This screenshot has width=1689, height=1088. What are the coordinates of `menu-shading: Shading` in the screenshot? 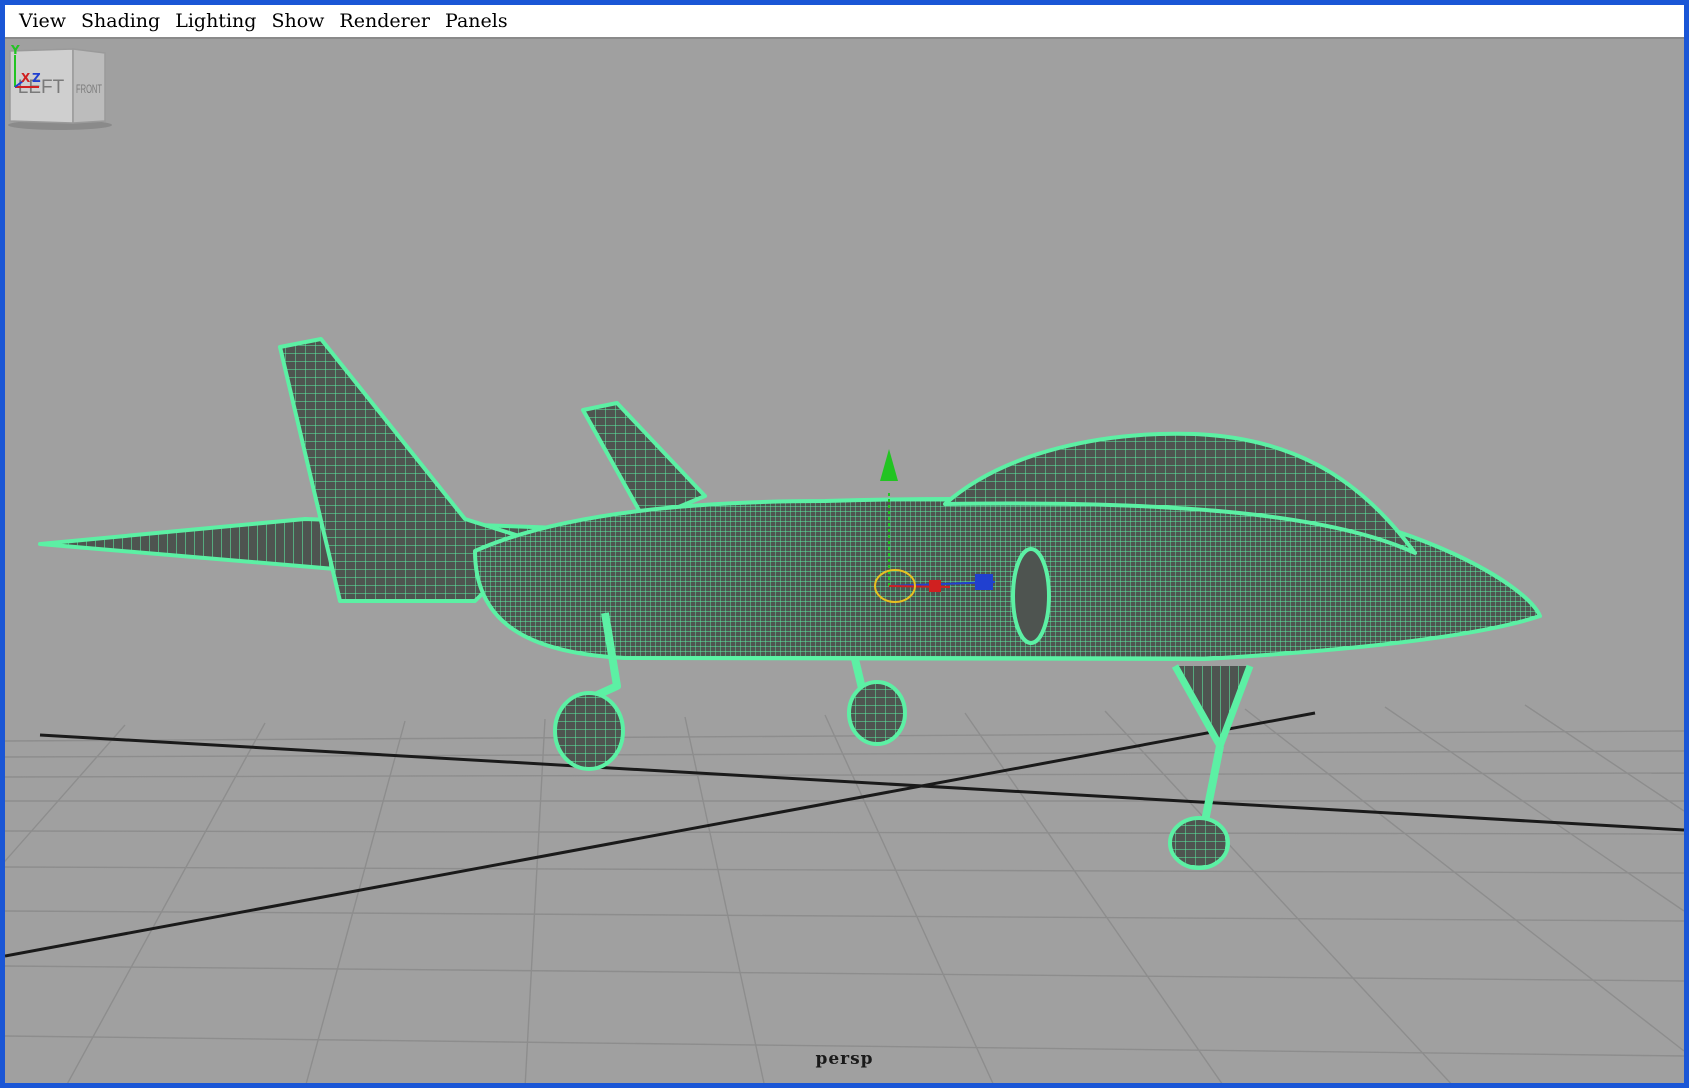 It's located at (122, 21).